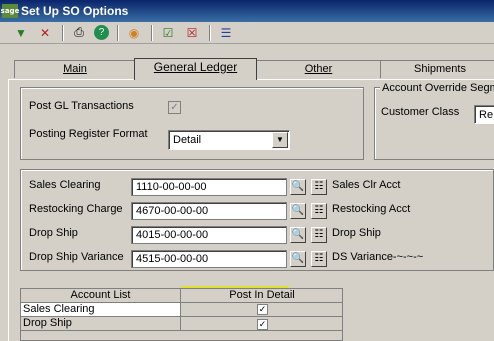 The image size is (494, 341). Describe the element at coordinates (378, 257) in the screenshot. I see `drop-ship-variance-desc: DS Variance-~-~-~` at that location.